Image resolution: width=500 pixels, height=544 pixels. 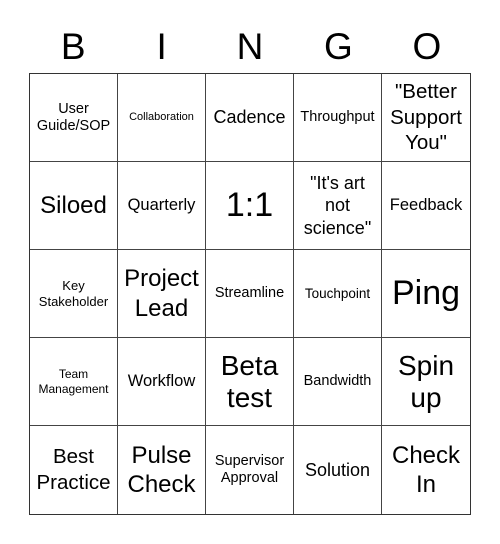 I want to click on bingo-cell: Siloed, so click(x=74, y=206).